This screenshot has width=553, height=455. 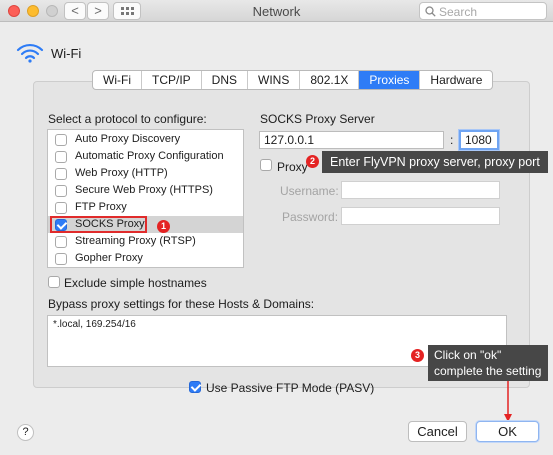 I want to click on step-badge-3: 3, so click(x=417, y=355).